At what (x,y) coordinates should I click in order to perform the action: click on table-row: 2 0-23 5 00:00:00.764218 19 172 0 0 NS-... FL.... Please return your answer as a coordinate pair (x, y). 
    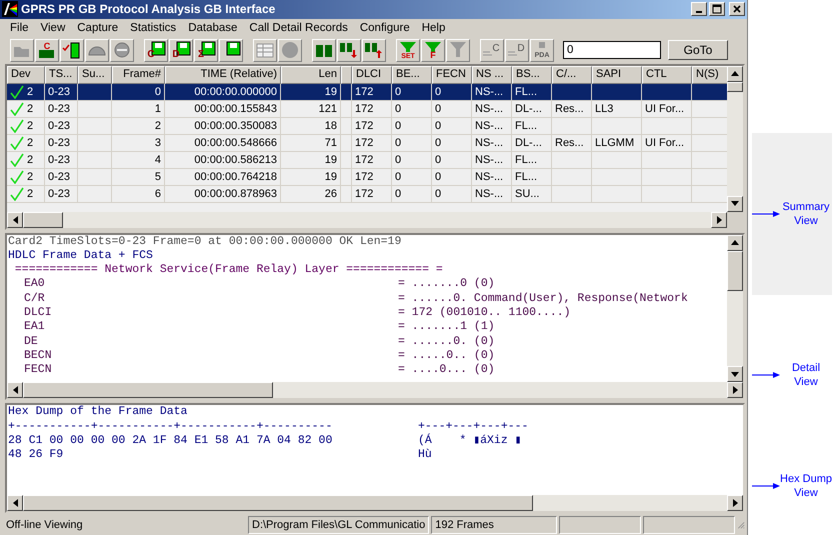
    Looking at the image, I should click on (367, 177).